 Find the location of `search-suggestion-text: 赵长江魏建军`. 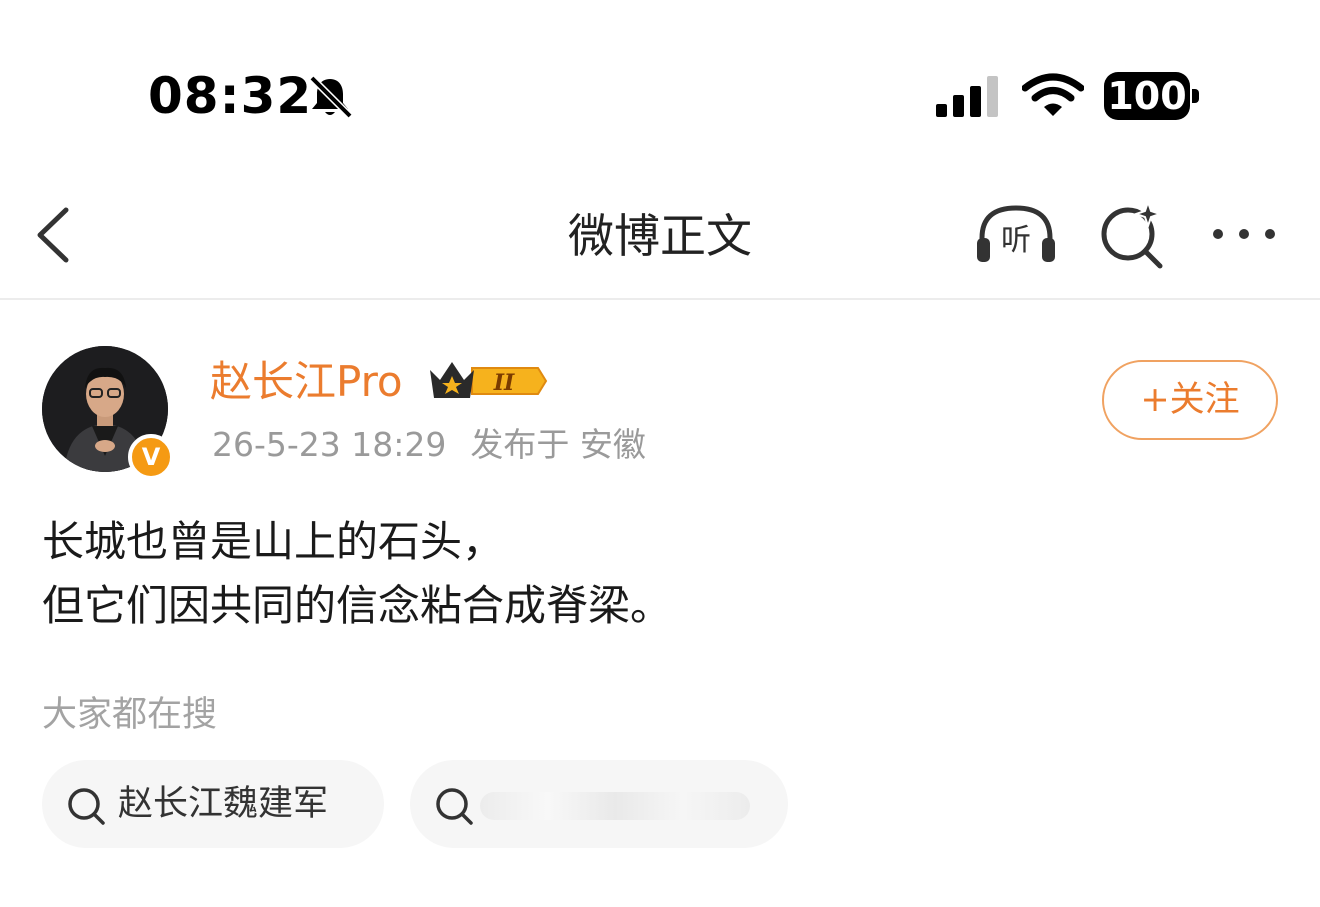

search-suggestion-text: 赵长江魏建军 is located at coordinates (223, 804).